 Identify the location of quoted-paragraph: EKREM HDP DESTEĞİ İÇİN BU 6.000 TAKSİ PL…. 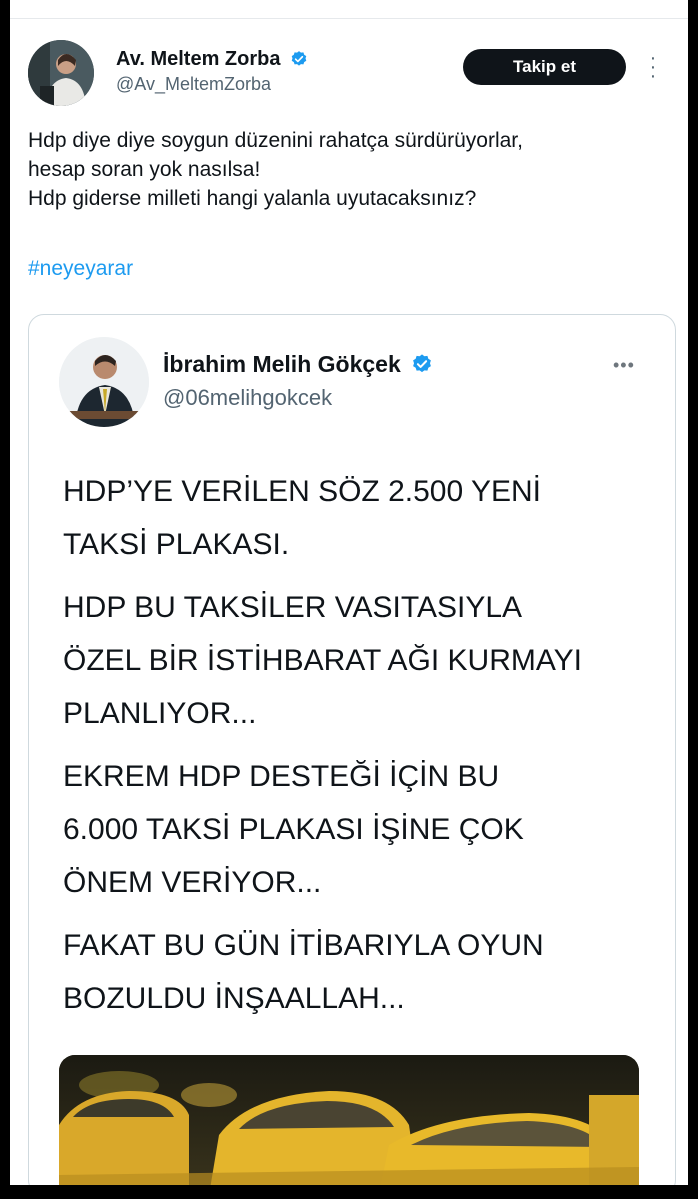
(293, 829).